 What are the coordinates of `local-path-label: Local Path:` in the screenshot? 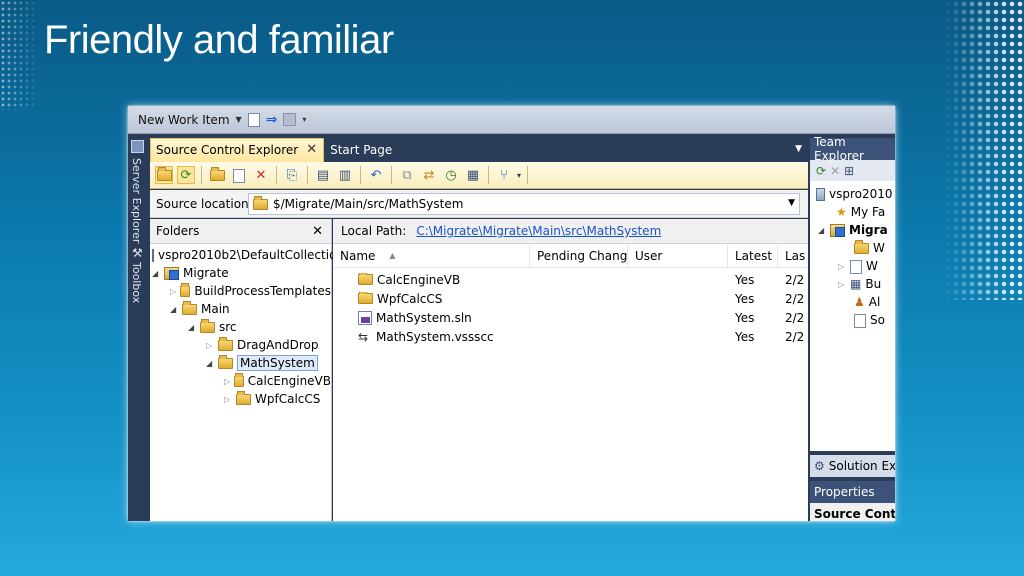 It's located at (374, 231).